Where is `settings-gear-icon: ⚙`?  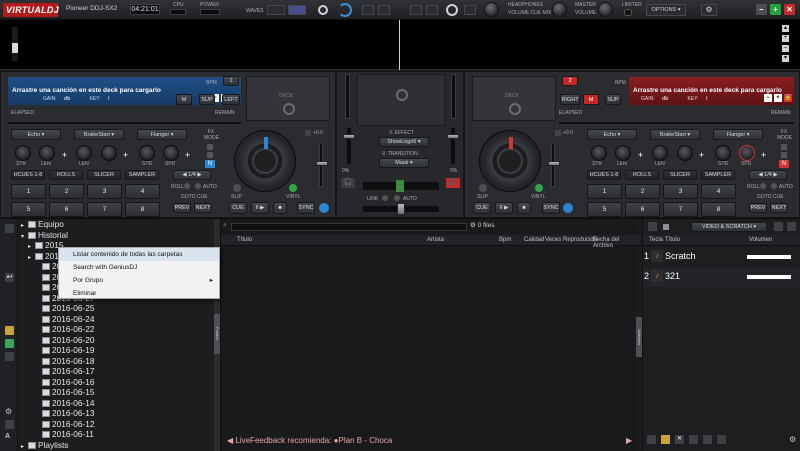
settings-gear-icon: ⚙ is located at coordinates (709, 10).